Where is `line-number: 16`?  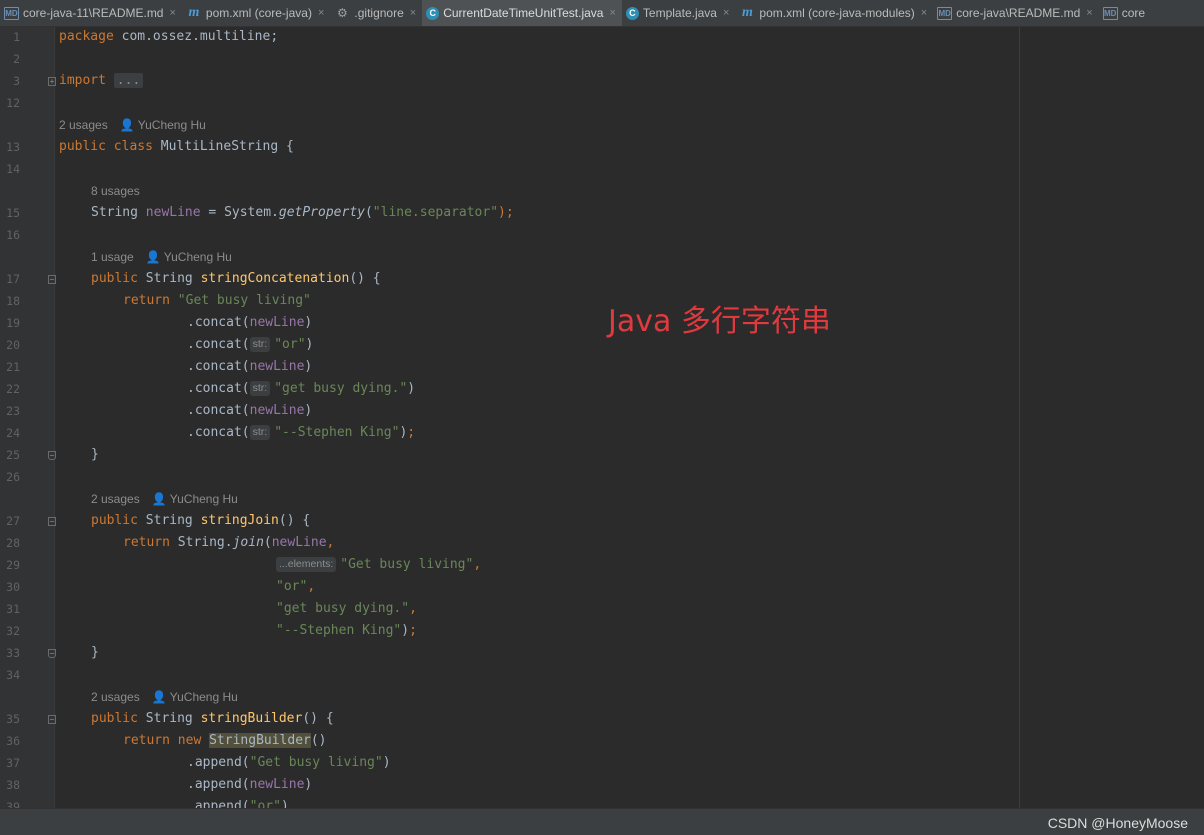
line-number: 16 is located at coordinates (13, 235).